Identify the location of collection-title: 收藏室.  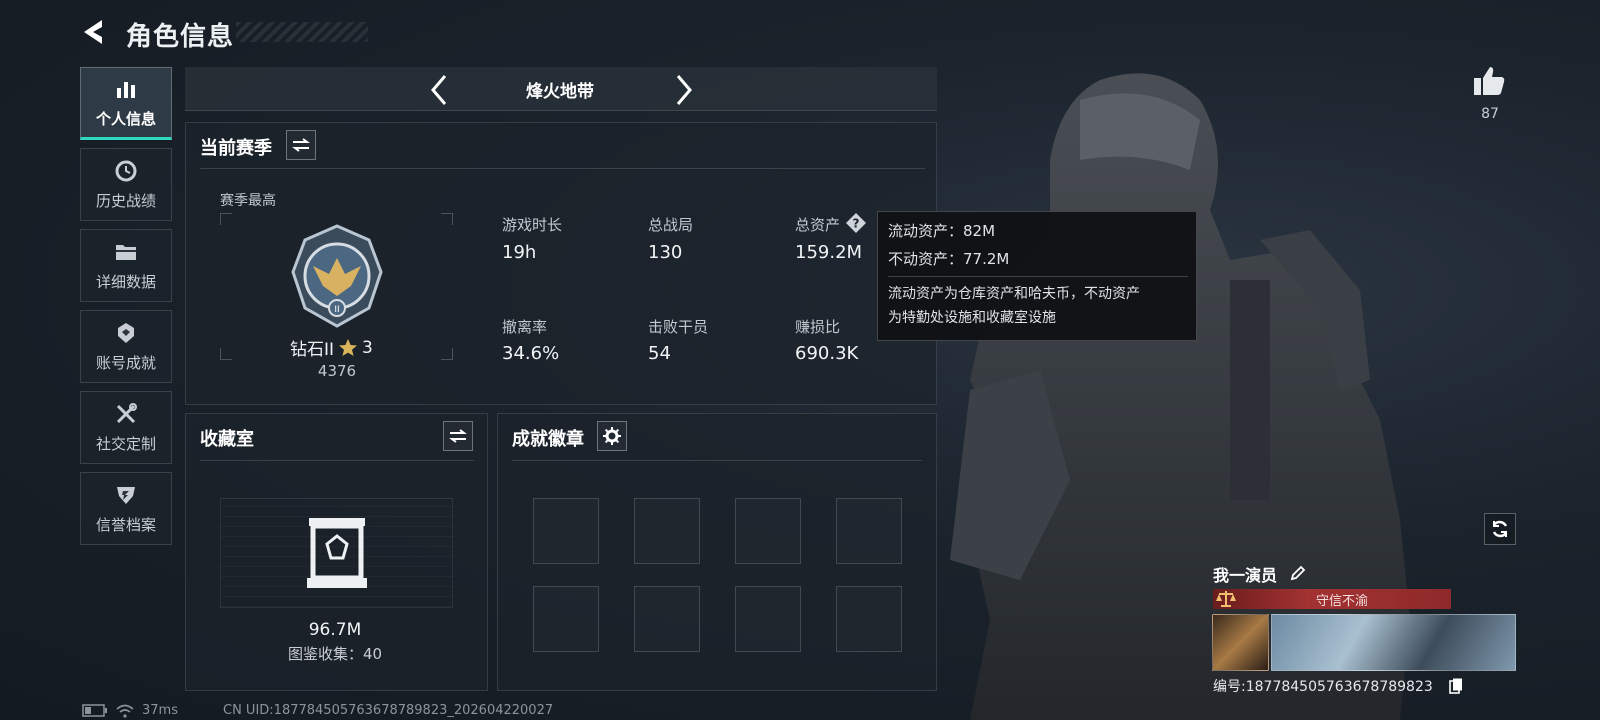
(227, 439).